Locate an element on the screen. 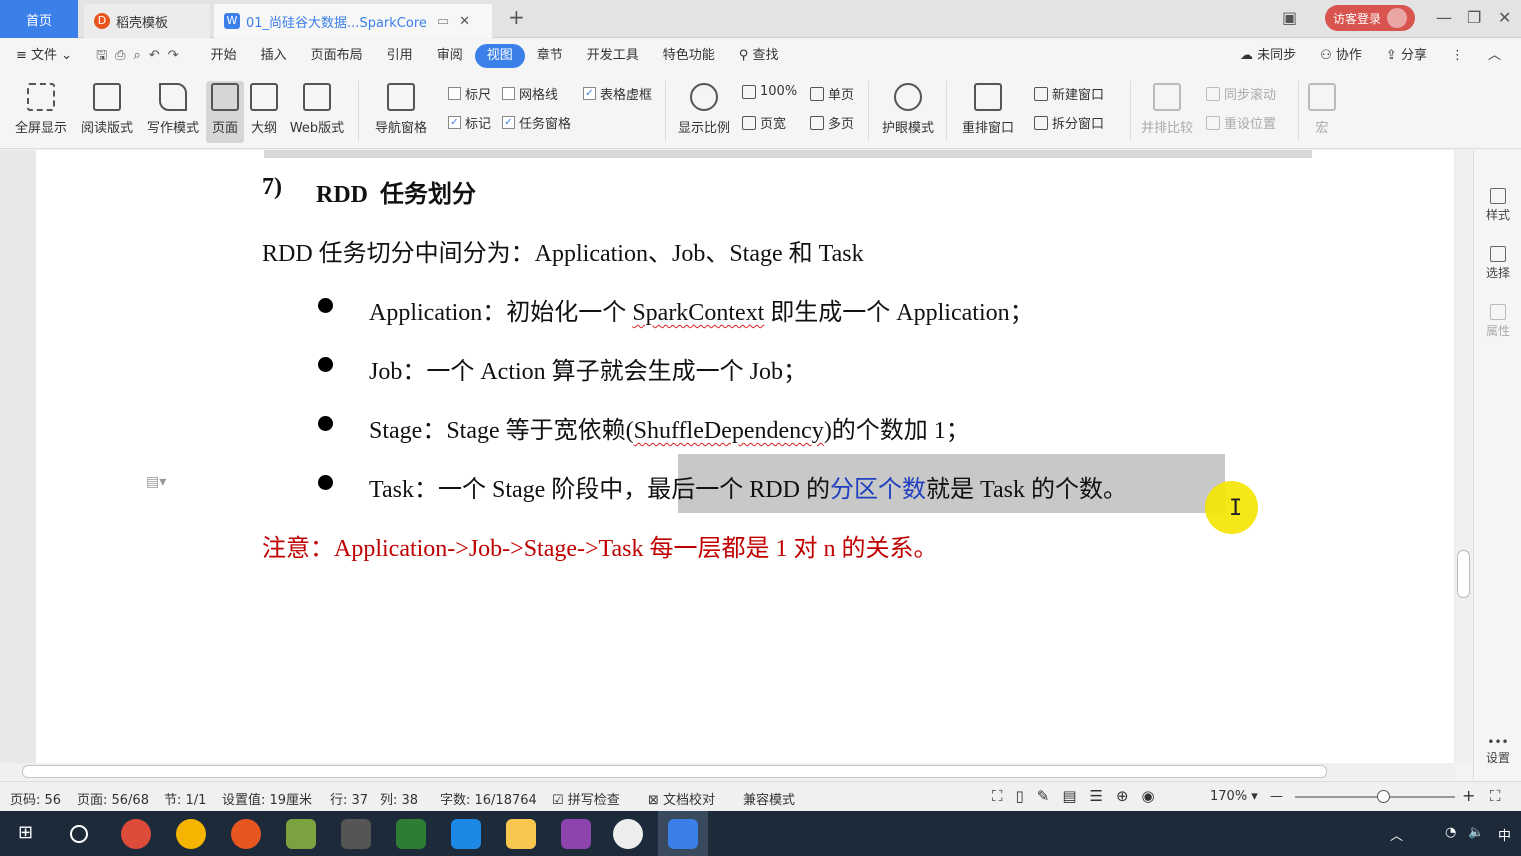 The height and width of the screenshot is (856, 1521). window-count-icon: ▣ is located at coordinates (1289, 17).